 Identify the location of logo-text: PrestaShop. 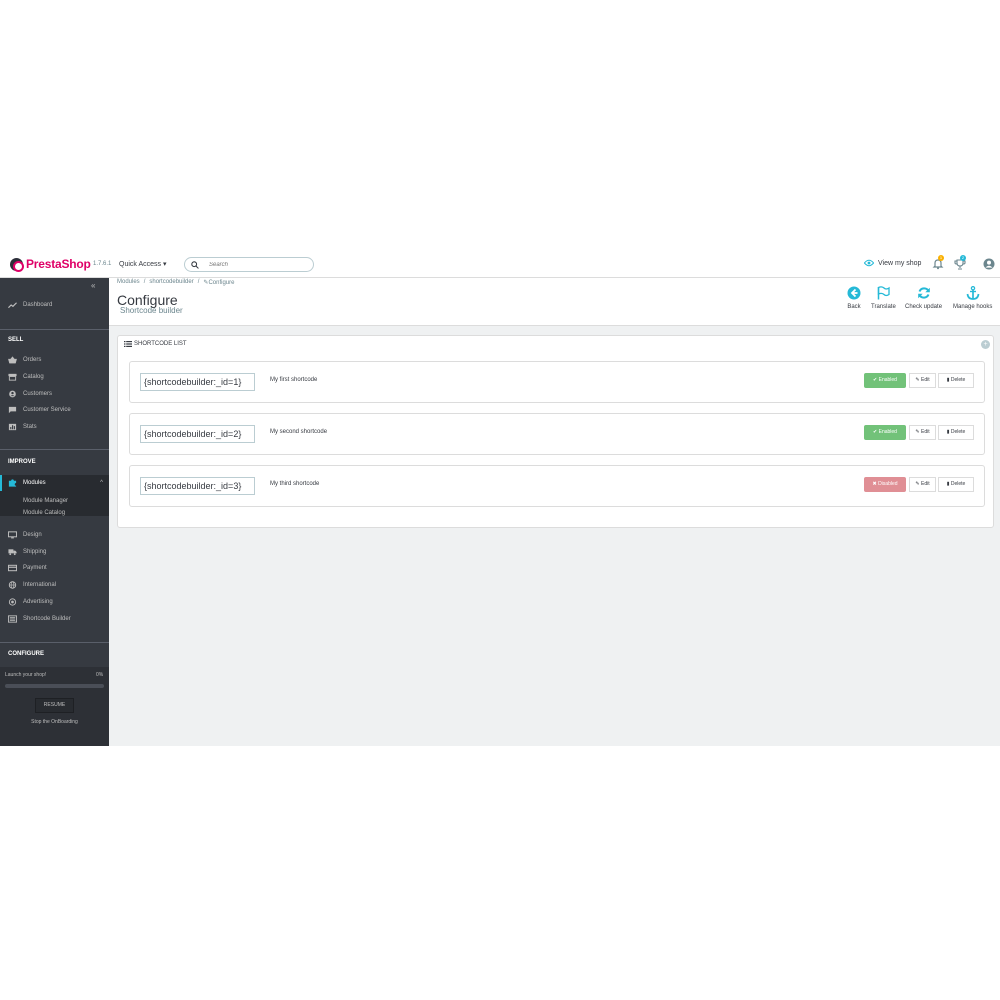
(58, 264).